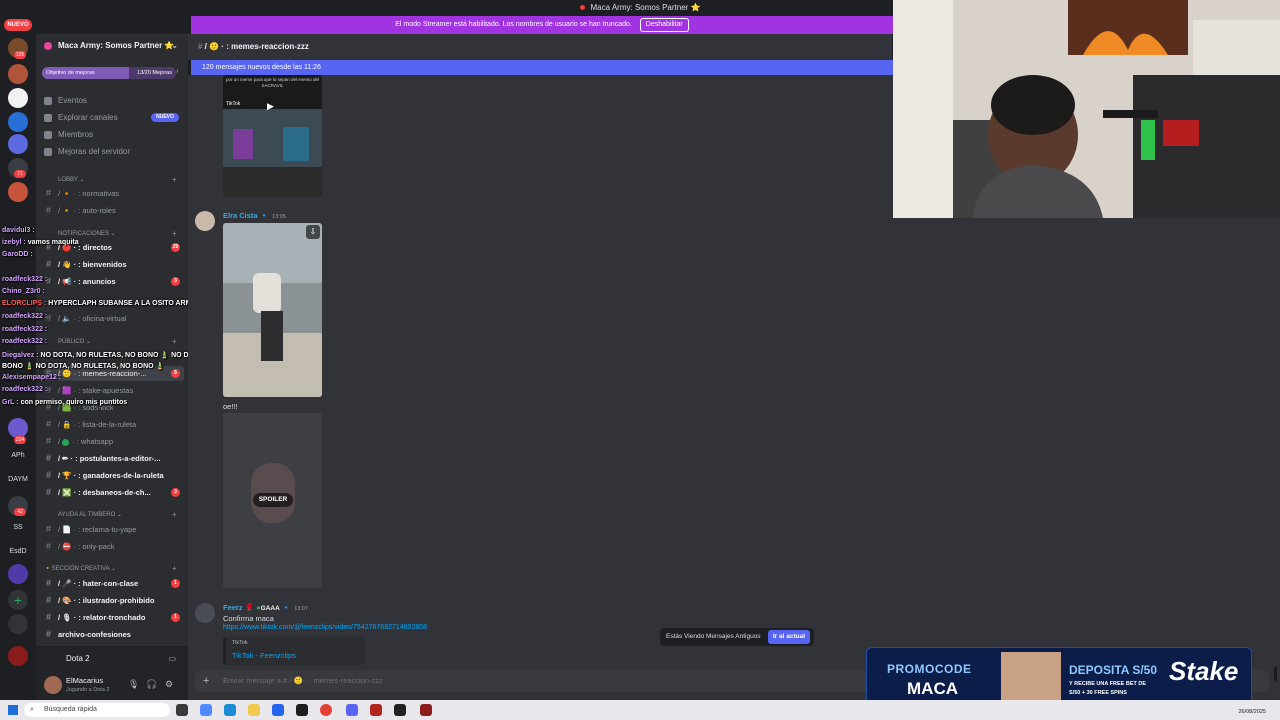 The image size is (1280, 720). Describe the element at coordinates (313, 232) in the screenshot. I see `download-icon: ⇩` at that location.